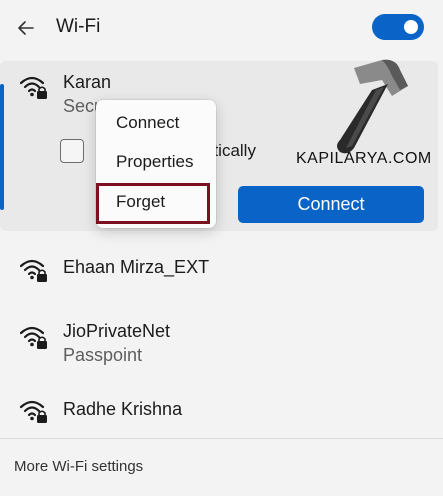 This screenshot has width=443, height=496. Describe the element at coordinates (136, 267) in the screenshot. I see `network-name: Ehaan Mirza_EXT` at that location.